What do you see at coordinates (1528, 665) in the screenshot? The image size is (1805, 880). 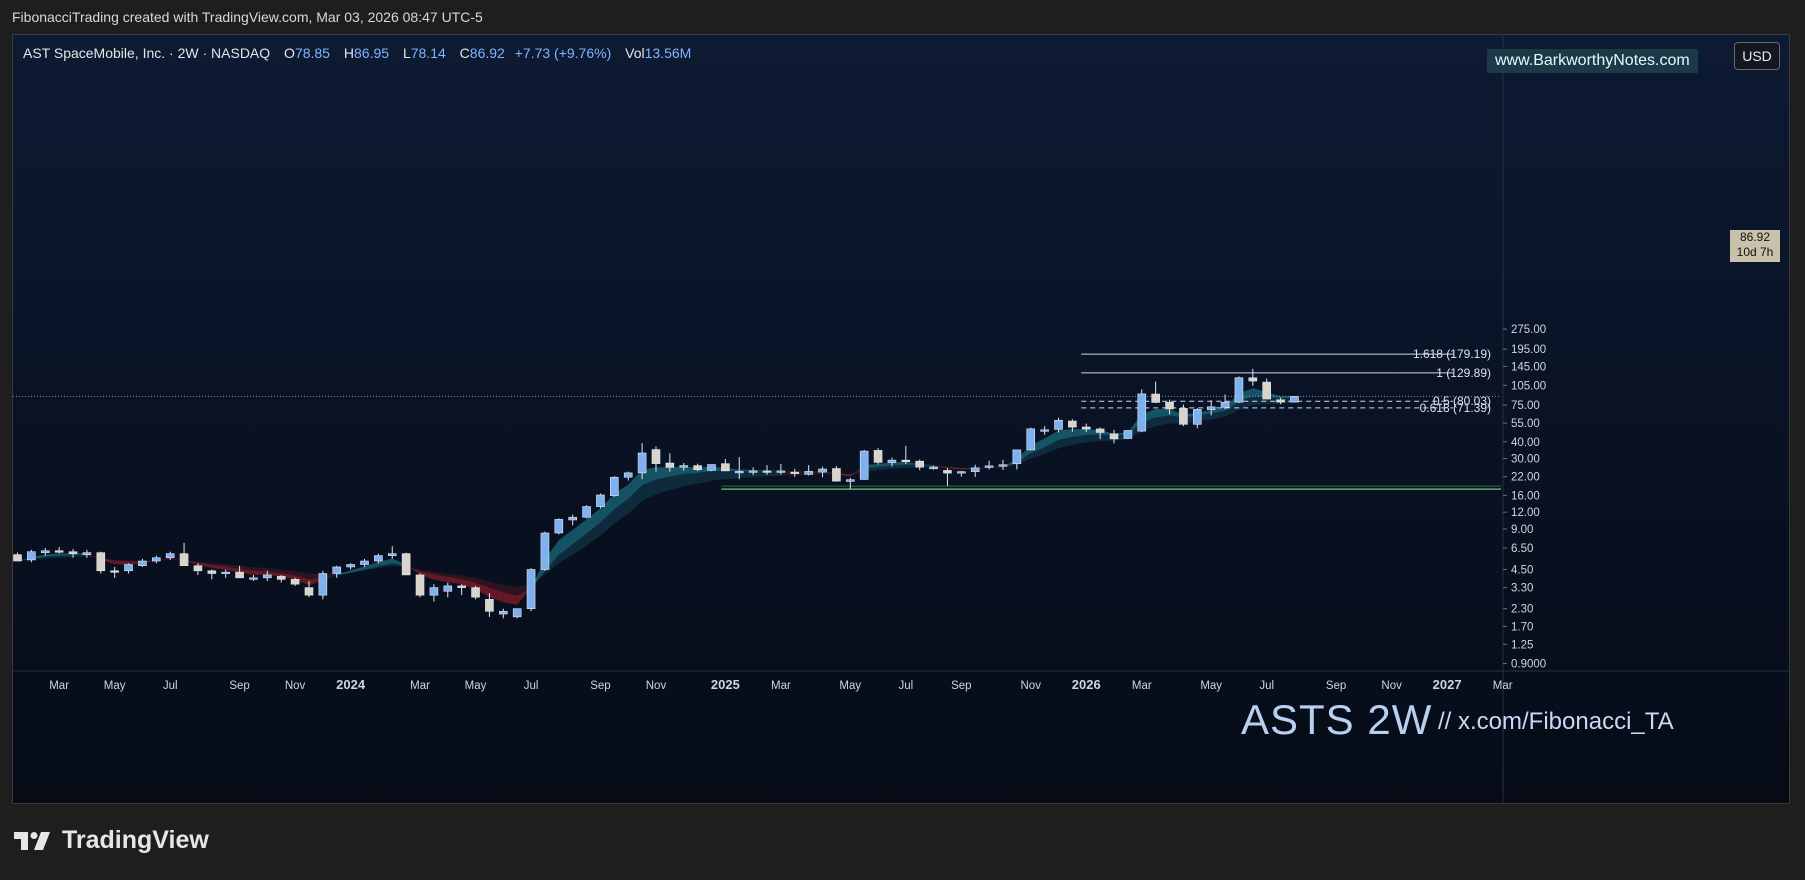 I see `price-tick-label: 0.9000` at bounding box center [1528, 665].